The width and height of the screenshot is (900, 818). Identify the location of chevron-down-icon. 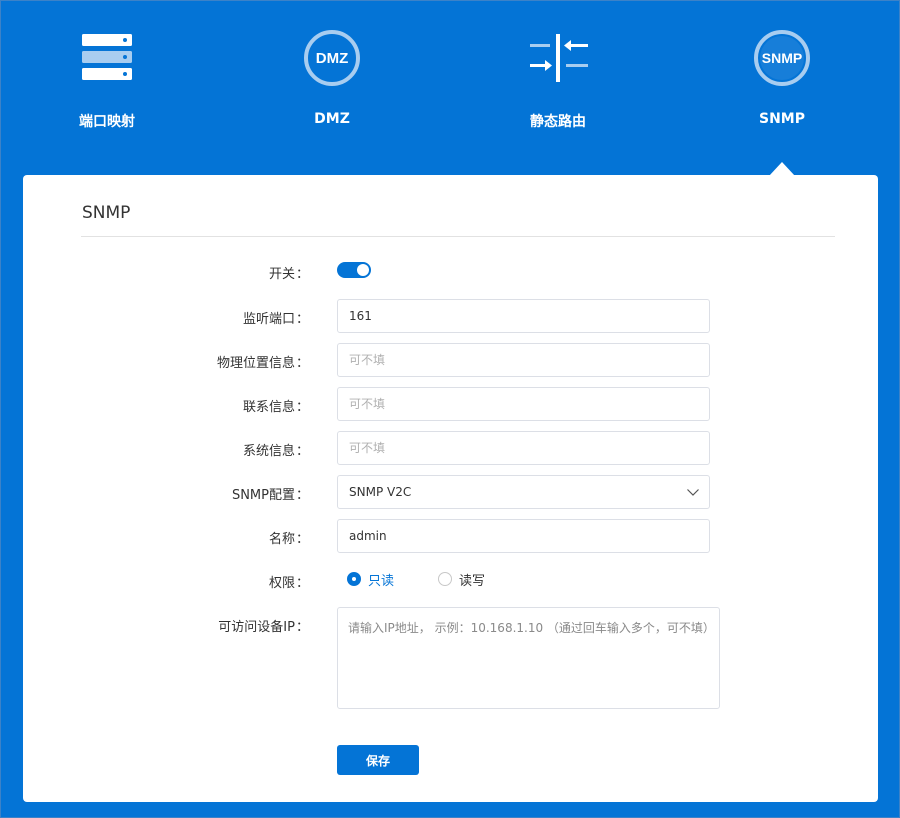
(693, 492).